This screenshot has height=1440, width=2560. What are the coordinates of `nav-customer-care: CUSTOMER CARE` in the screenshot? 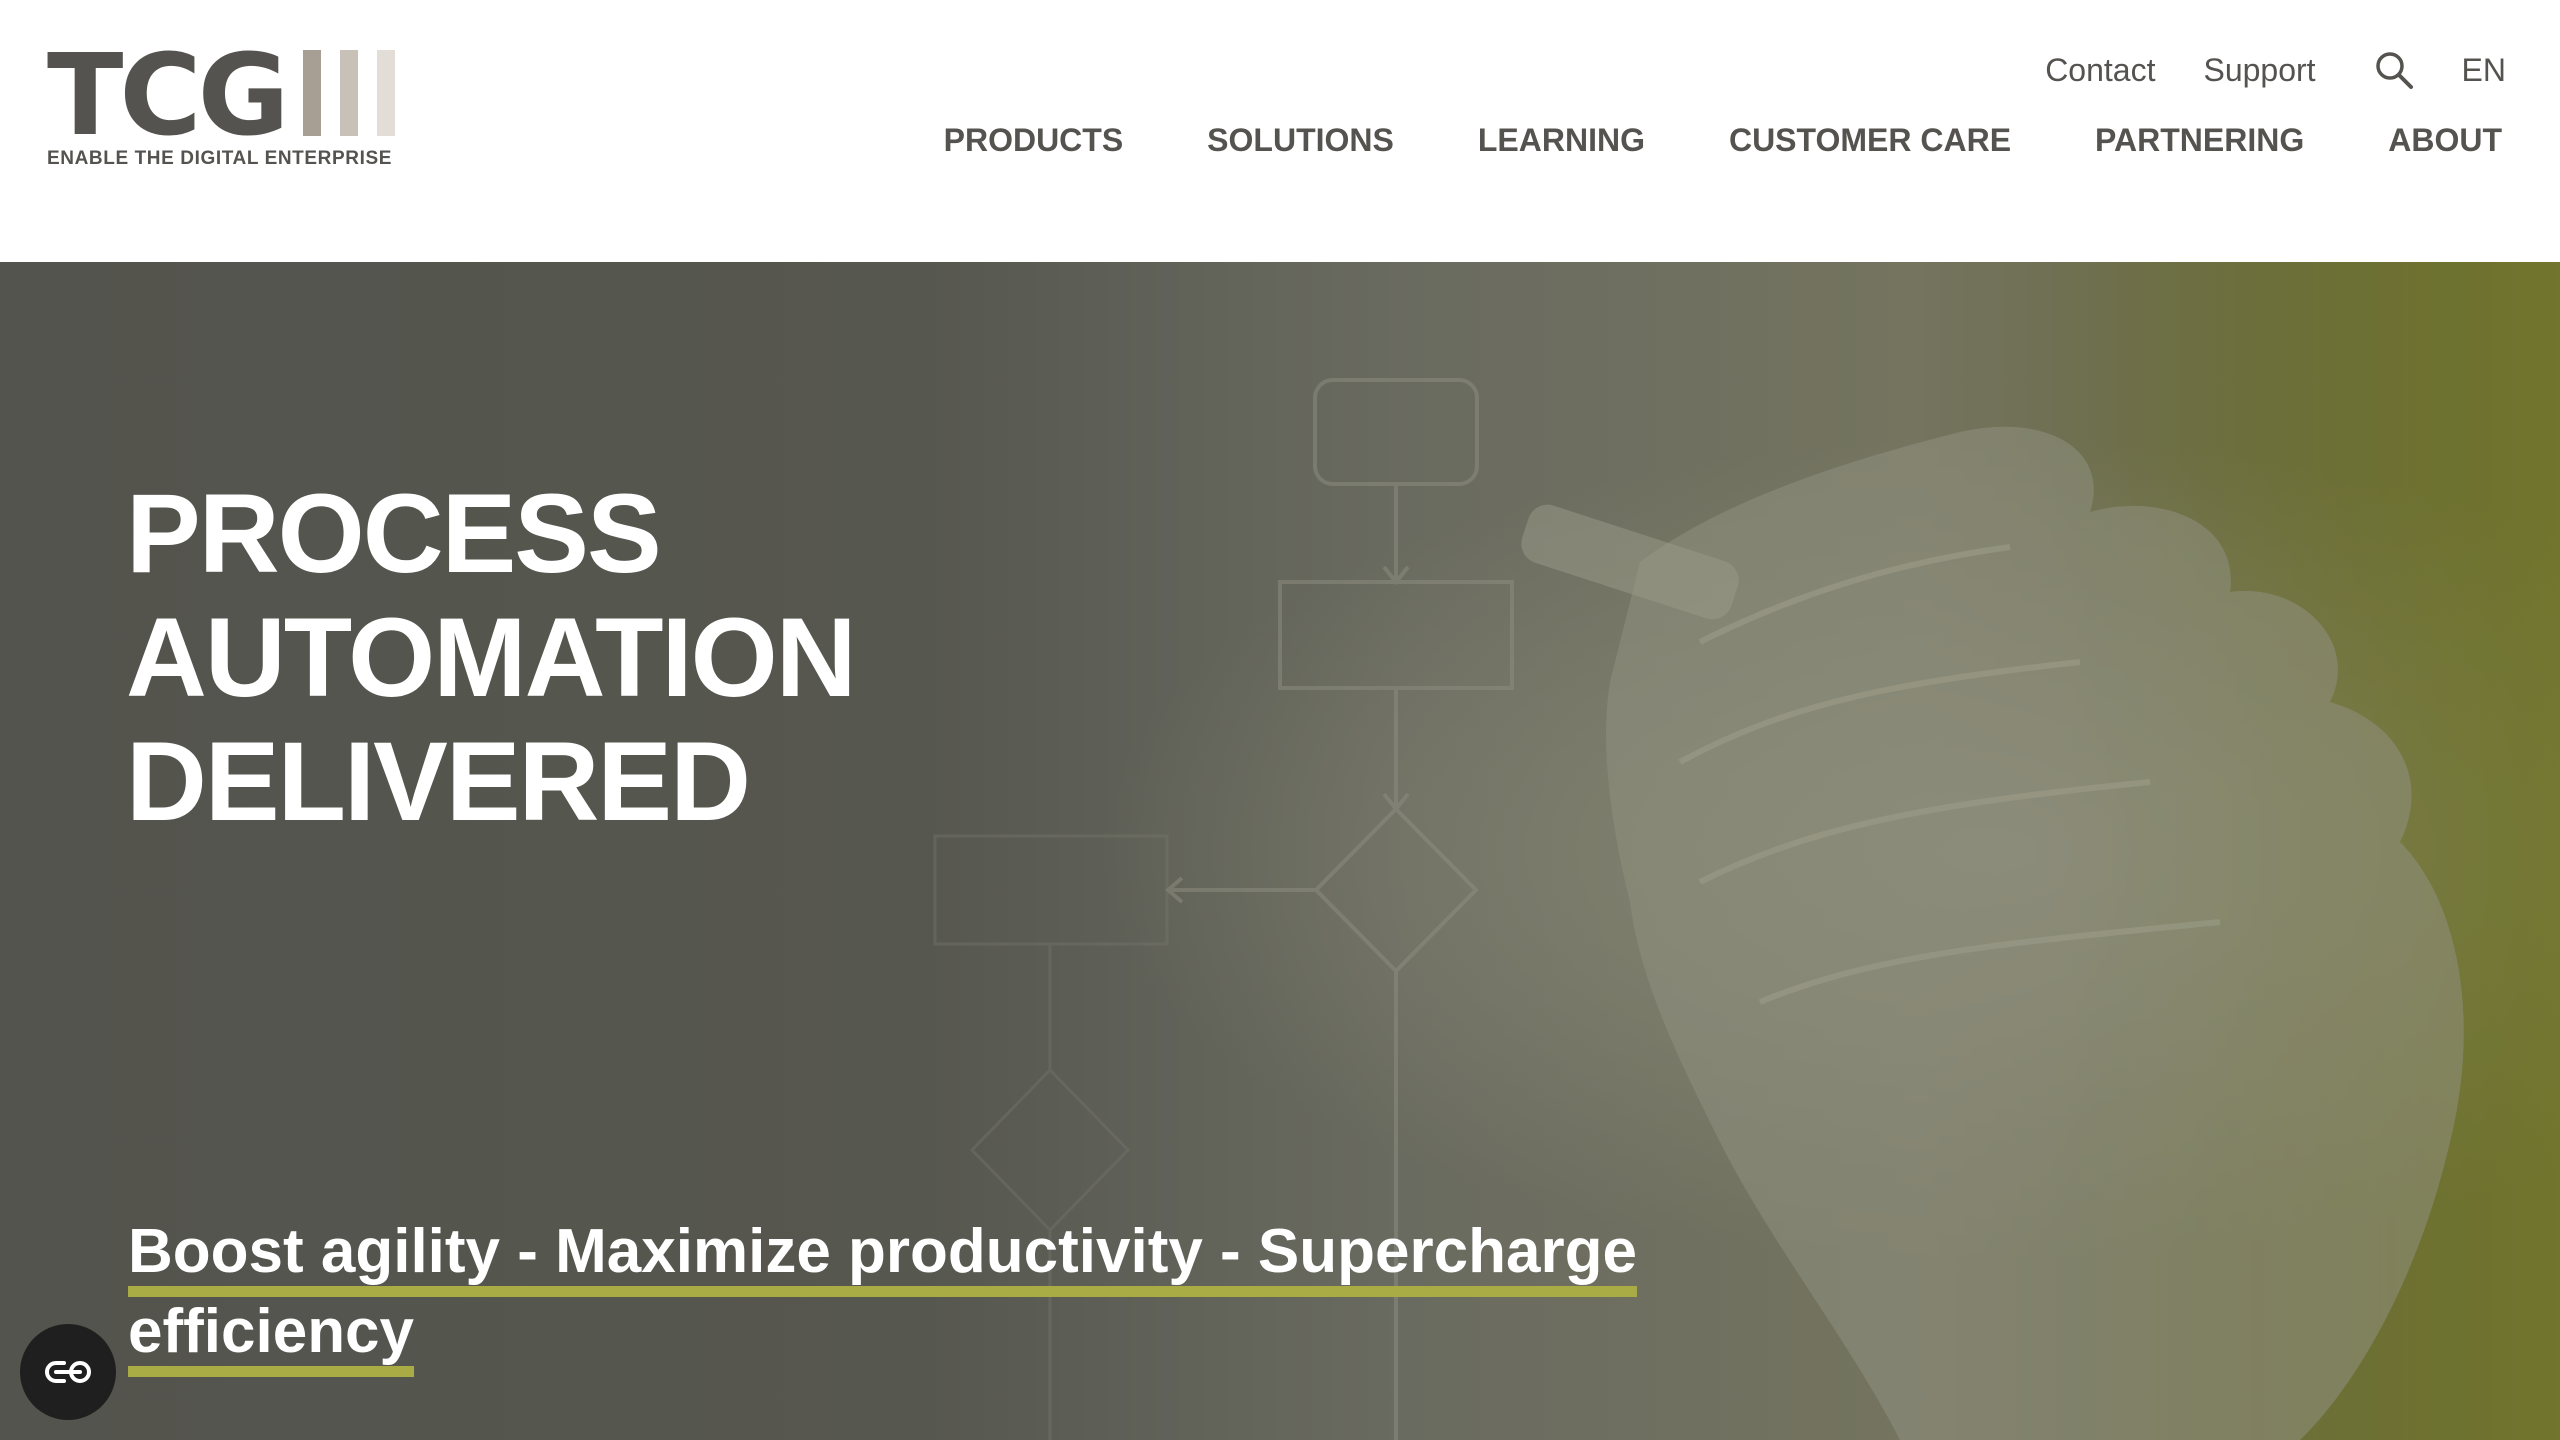 It's located at (1870, 140).